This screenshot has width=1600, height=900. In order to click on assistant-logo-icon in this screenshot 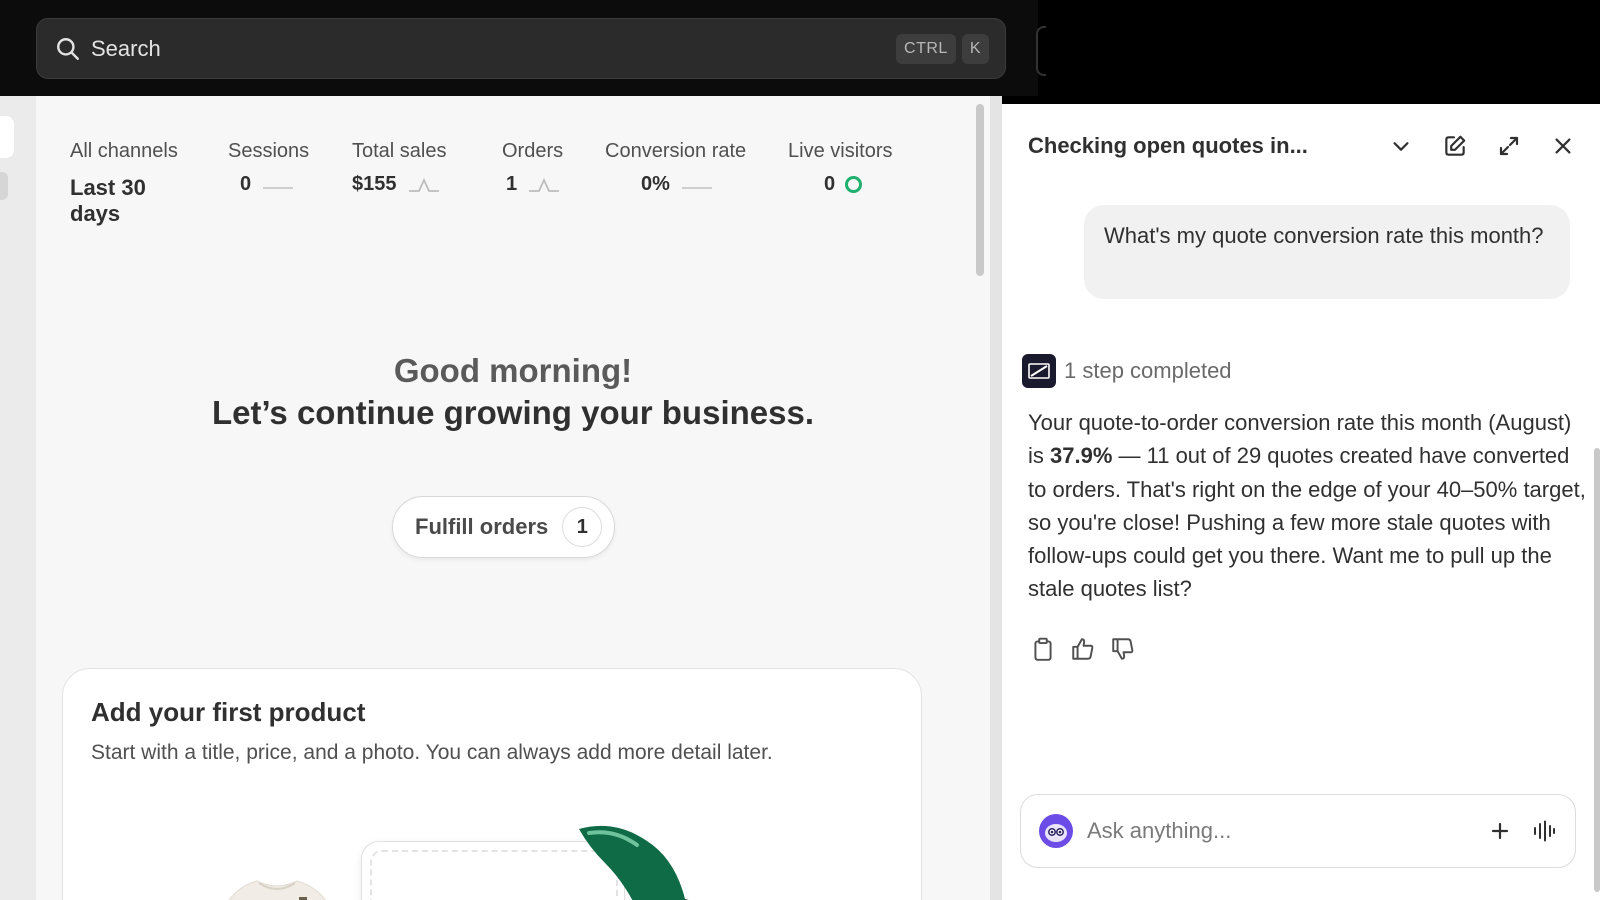, I will do `click(1039, 371)`.